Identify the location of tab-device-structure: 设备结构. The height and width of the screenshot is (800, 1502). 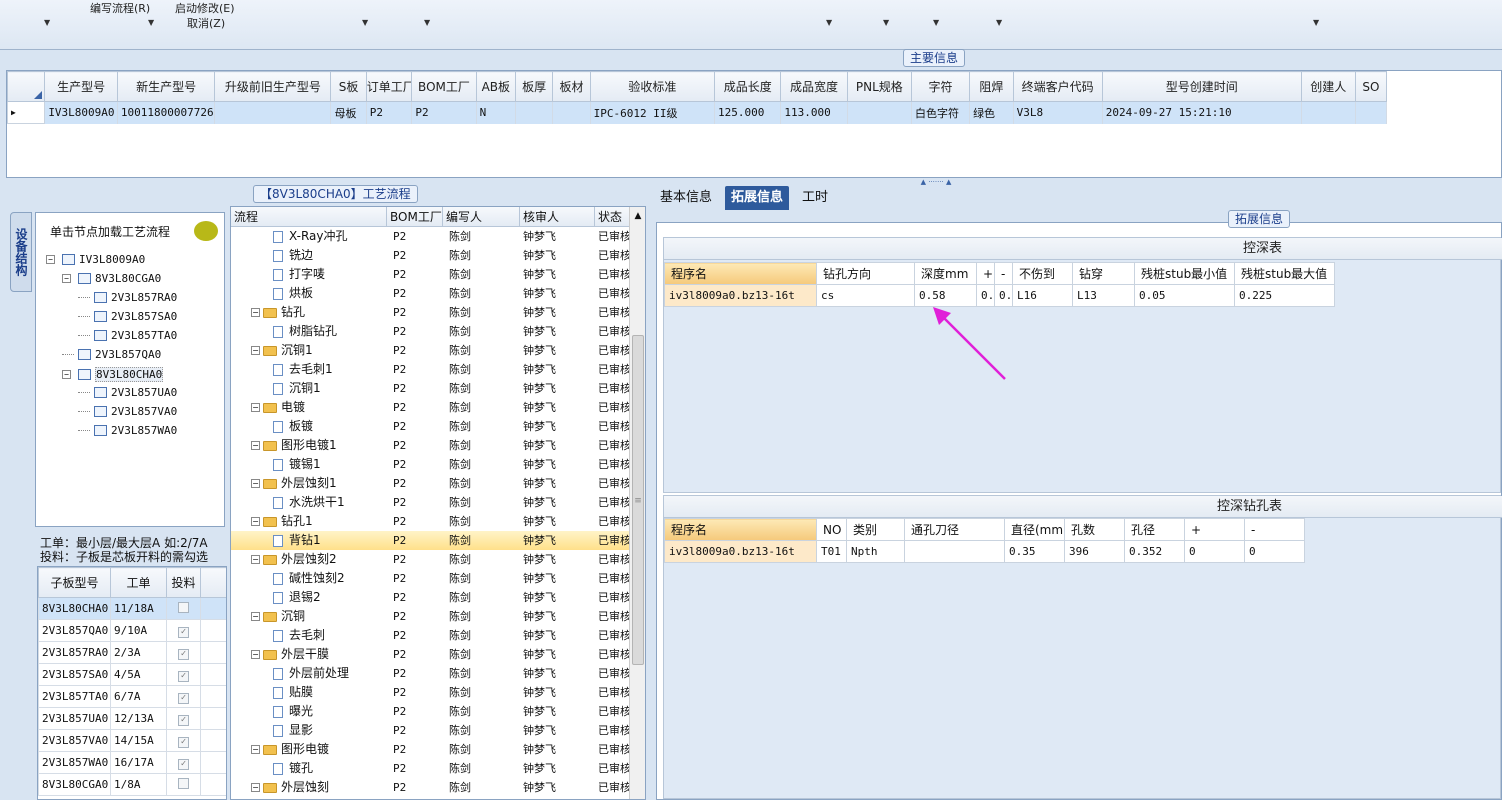
(21, 252).